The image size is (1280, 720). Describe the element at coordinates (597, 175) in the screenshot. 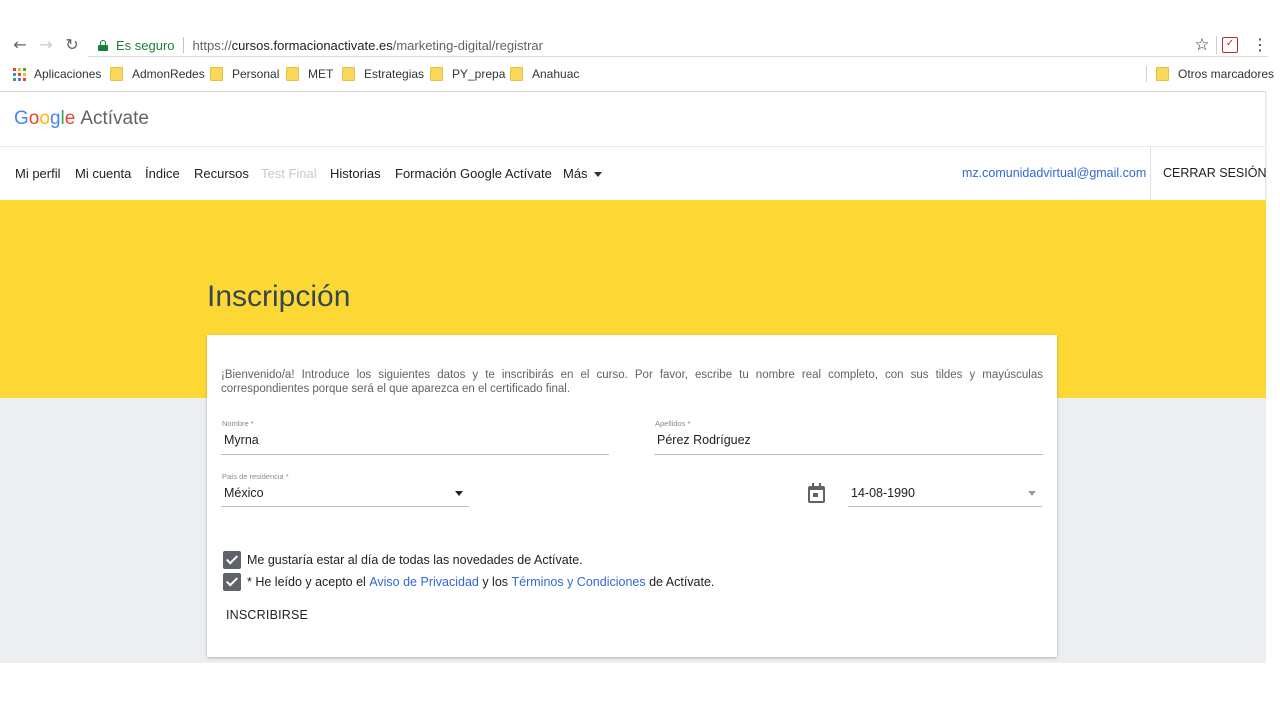

I see `caret-down-icon` at that location.